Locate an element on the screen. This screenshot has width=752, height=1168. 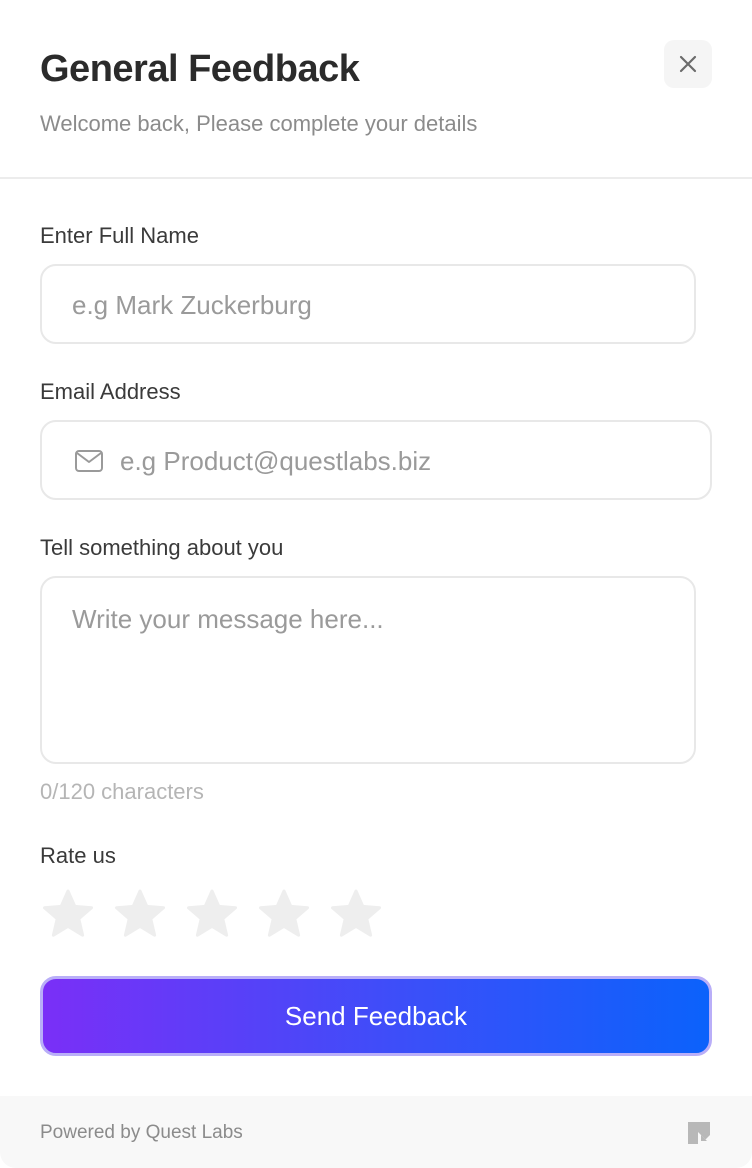
about-label: Tell something about you is located at coordinates (162, 547).